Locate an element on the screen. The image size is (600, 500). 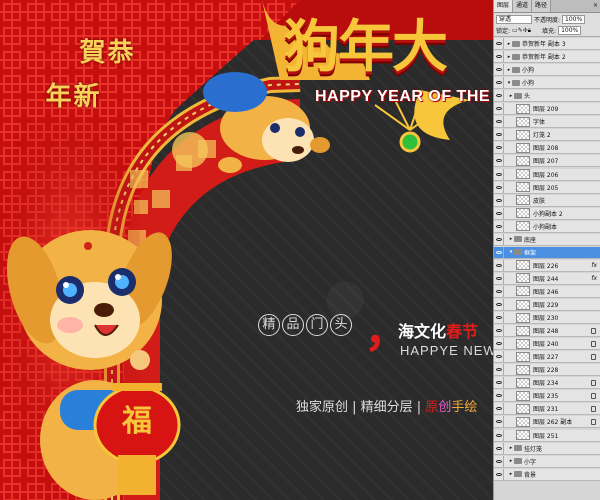
layer-name: 图层 206 is located at coordinates (546, 175).